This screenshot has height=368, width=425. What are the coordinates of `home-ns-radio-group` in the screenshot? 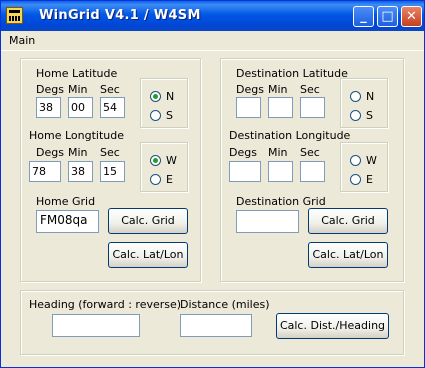 It's located at (164, 103).